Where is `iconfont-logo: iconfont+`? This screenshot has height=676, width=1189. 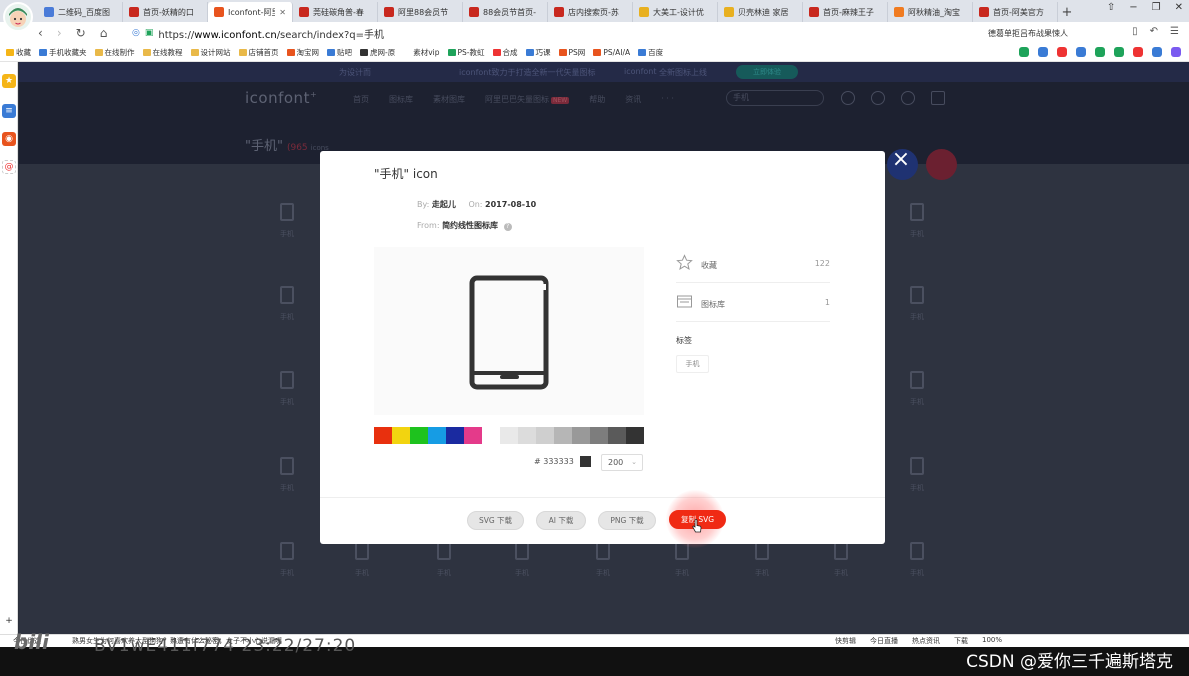
iconfont-logo: iconfont+ is located at coordinates (281, 98).